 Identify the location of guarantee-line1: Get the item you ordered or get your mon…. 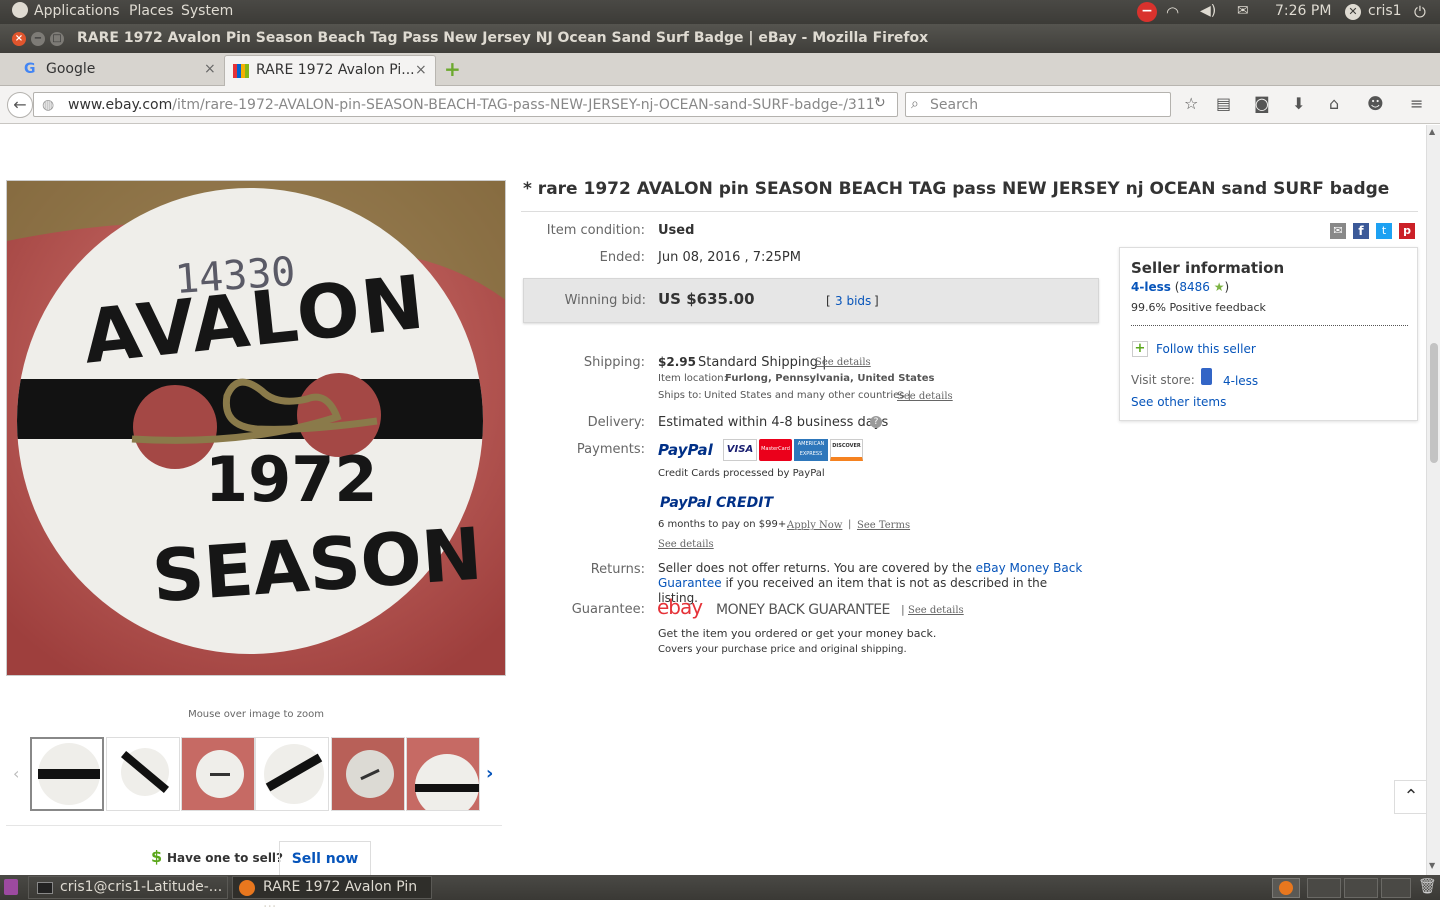
(797, 633).